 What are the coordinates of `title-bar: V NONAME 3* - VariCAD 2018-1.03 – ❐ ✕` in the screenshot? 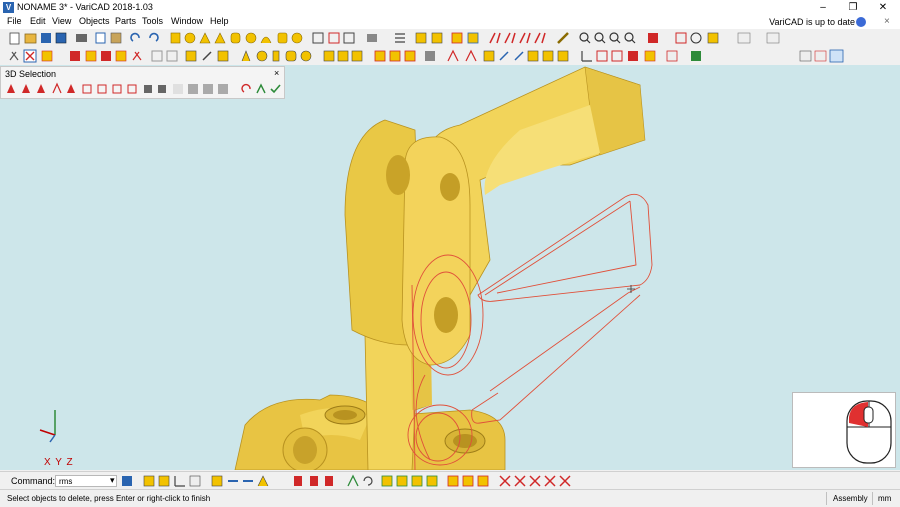 It's located at (450, 7).